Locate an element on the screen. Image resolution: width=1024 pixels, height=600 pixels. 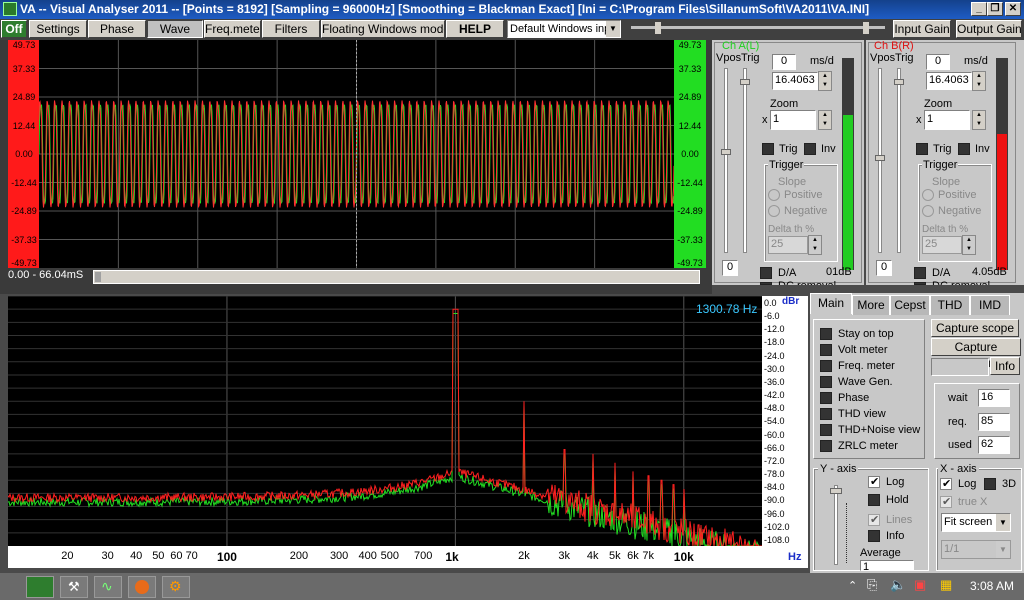
off-button: Off is located at coordinates (14, 29).